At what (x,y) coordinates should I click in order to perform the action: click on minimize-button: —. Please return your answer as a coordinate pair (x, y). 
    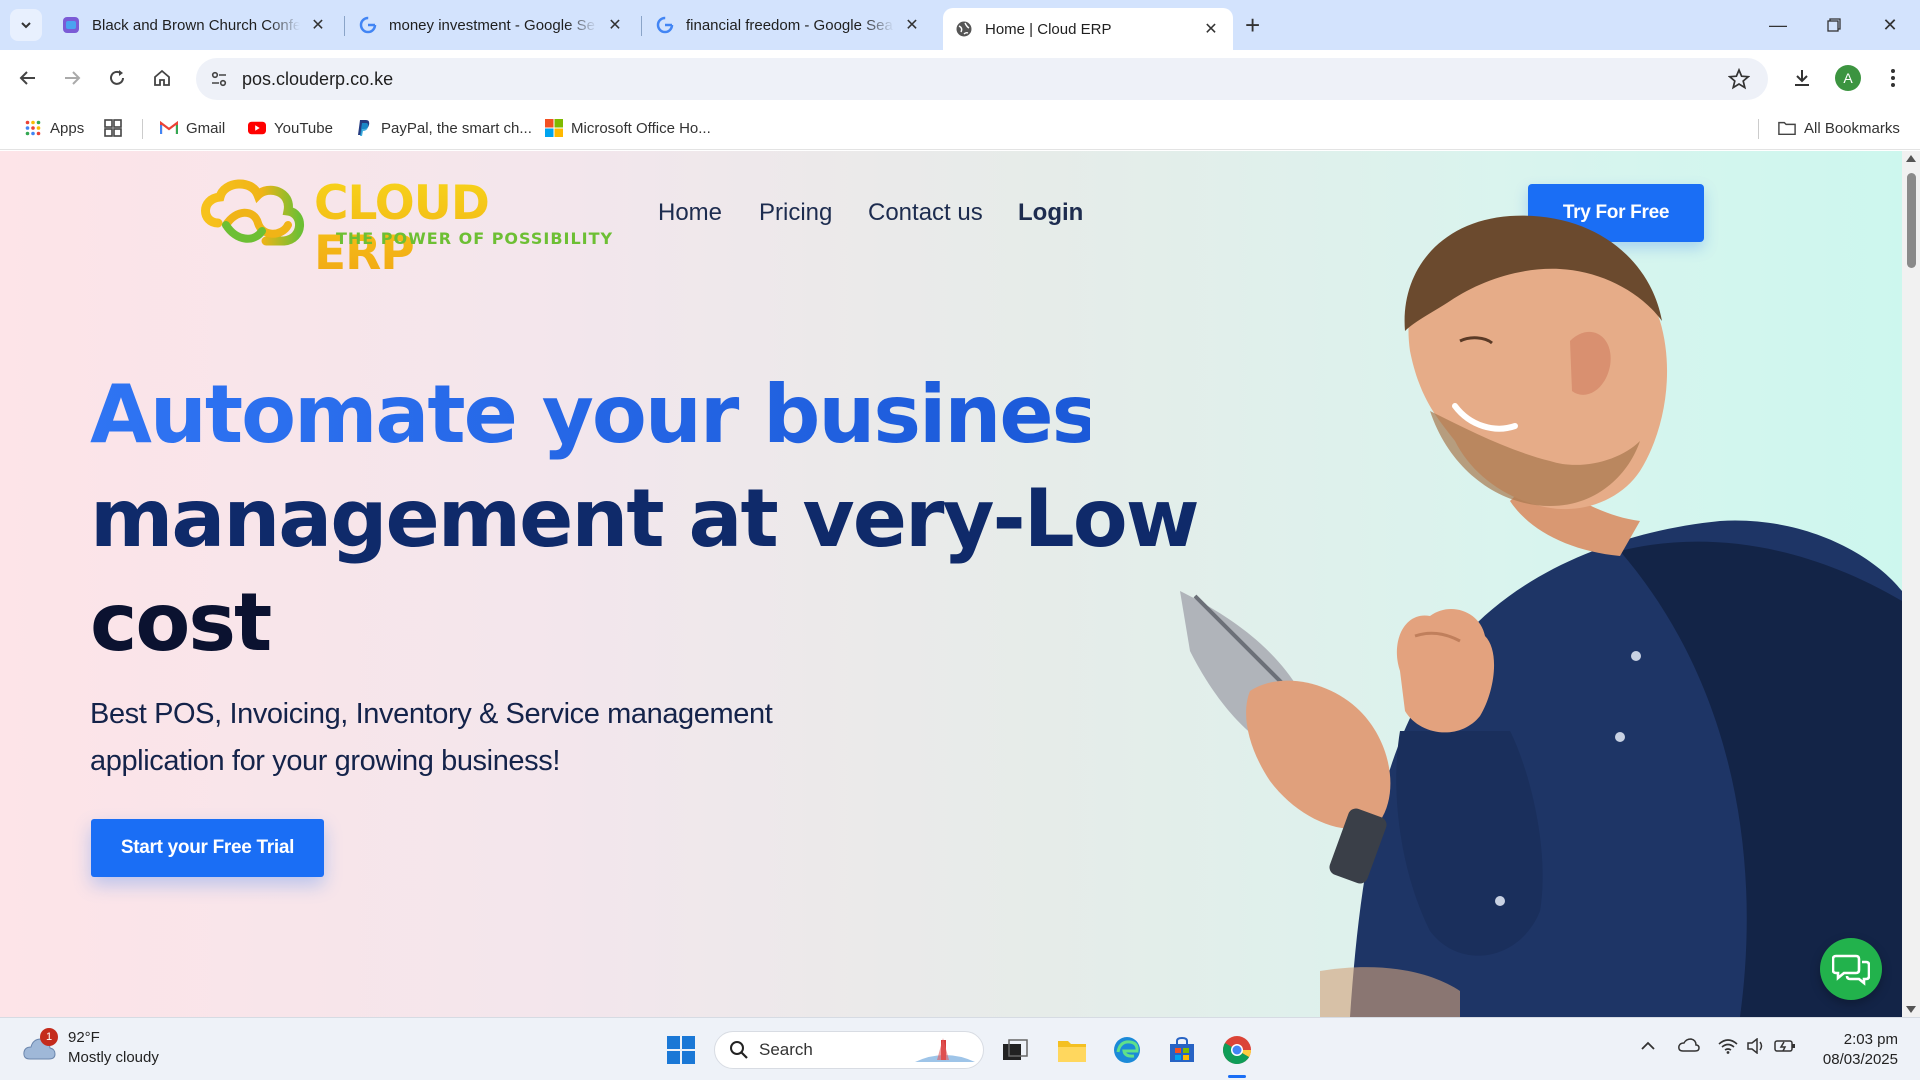
    Looking at the image, I should click on (1778, 25).